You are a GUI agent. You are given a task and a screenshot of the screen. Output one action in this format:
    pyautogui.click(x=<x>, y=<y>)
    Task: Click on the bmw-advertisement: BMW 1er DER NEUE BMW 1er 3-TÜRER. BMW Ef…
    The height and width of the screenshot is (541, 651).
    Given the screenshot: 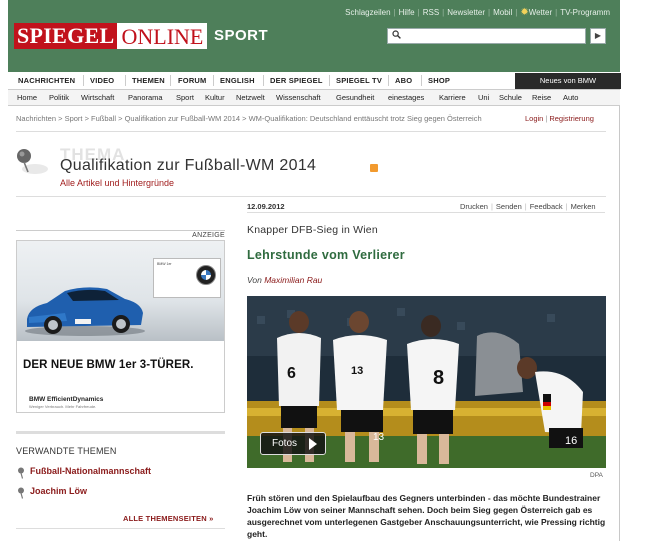 What is the action you would take?
    pyautogui.click(x=120, y=326)
    